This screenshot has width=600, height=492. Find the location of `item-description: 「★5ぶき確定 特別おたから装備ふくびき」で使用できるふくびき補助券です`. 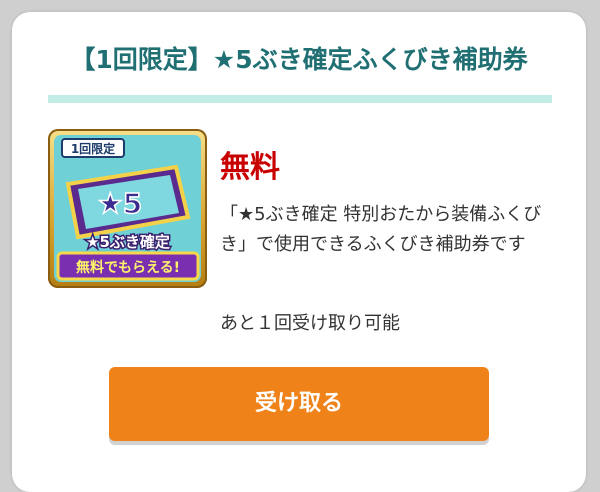

item-description: 「★5ぶき確定 特別おたから装備ふくびき」で使用できるふくびき補助券です is located at coordinates (381, 229).